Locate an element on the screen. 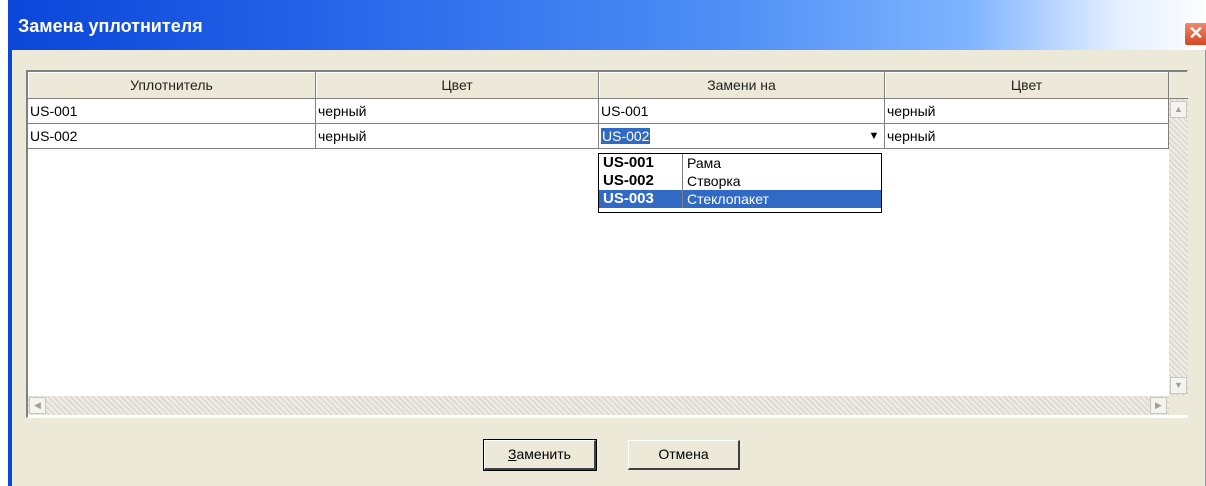 The height and width of the screenshot is (486, 1206). horizontal-scrollbar: ◀ ▶ is located at coordinates (598, 405).